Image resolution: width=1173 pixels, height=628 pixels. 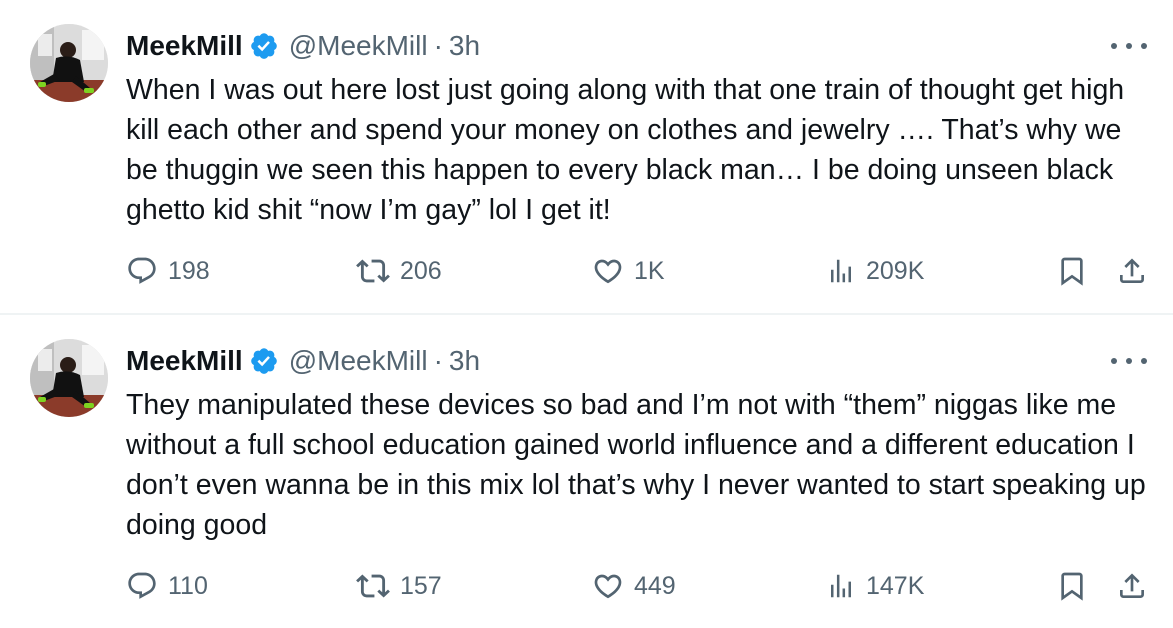 What do you see at coordinates (167, 586) in the screenshot?
I see `reply-button: 110` at bounding box center [167, 586].